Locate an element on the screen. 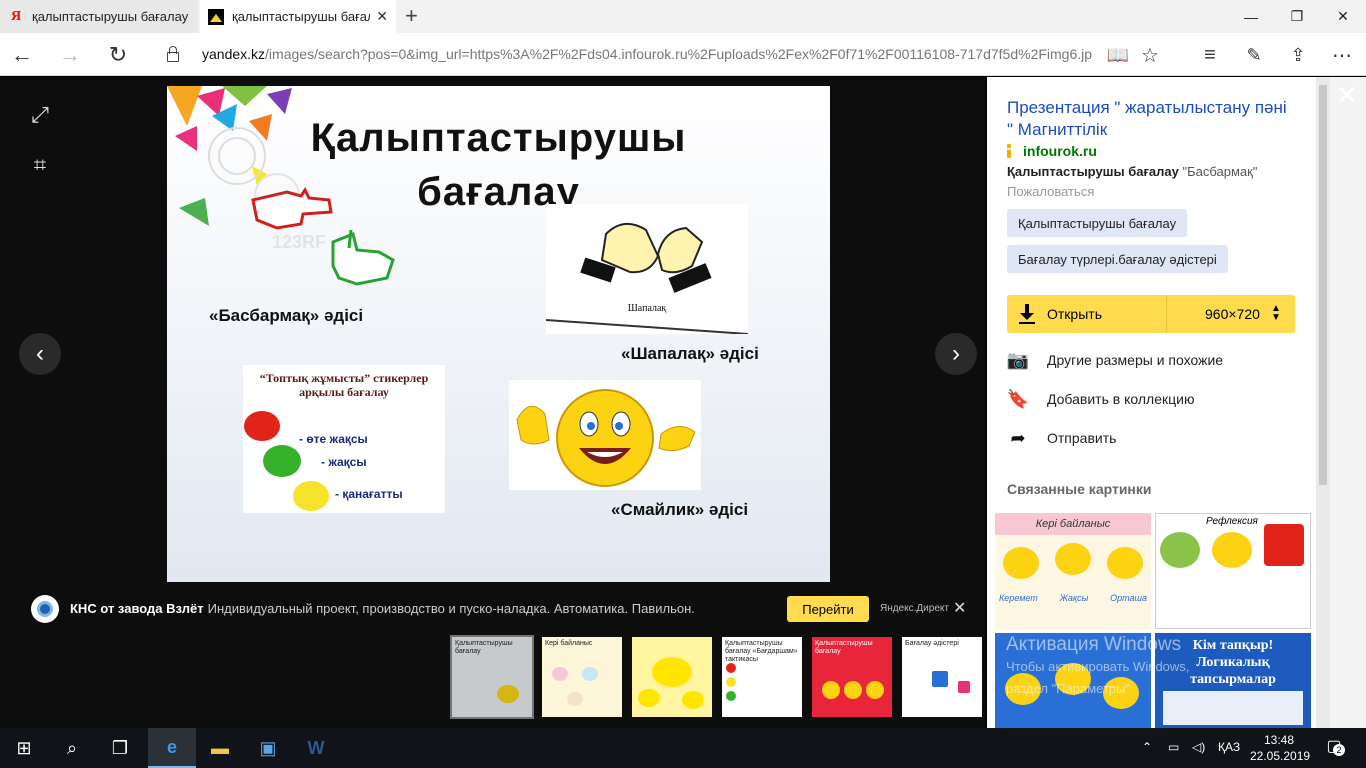 The image size is (1366, 768). forward-icon: → is located at coordinates (70, 55).